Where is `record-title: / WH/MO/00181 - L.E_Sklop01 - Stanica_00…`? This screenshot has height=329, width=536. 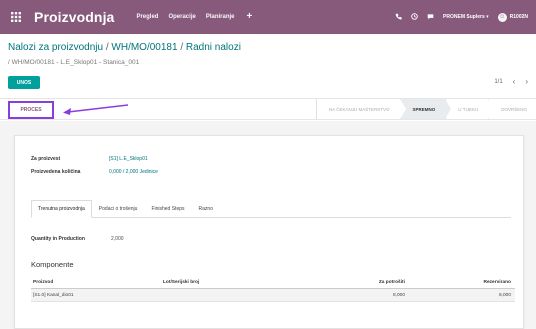 record-title: / WH/MO/00181 - L.E_Sklop01 - Stanica_00… is located at coordinates (73, 62).